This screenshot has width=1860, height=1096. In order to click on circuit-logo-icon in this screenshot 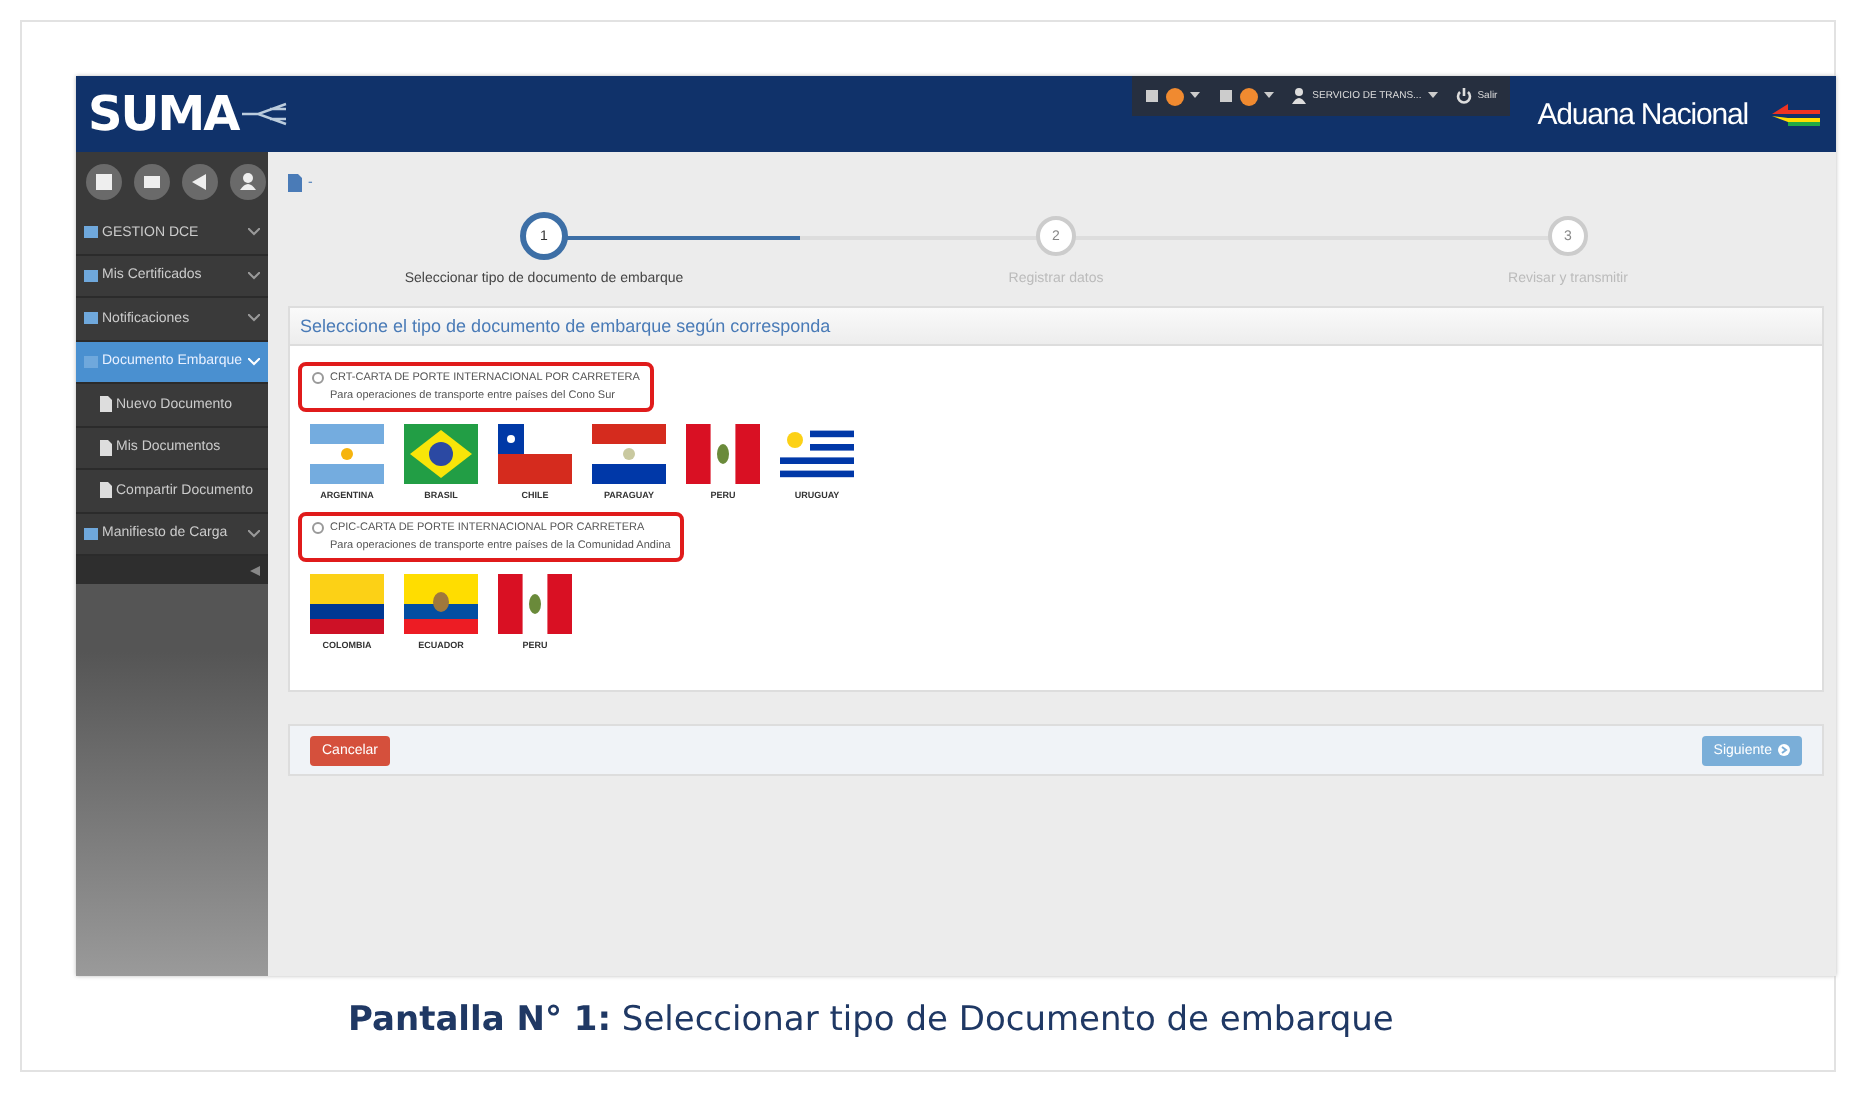, I will do `click(264, 114)`.